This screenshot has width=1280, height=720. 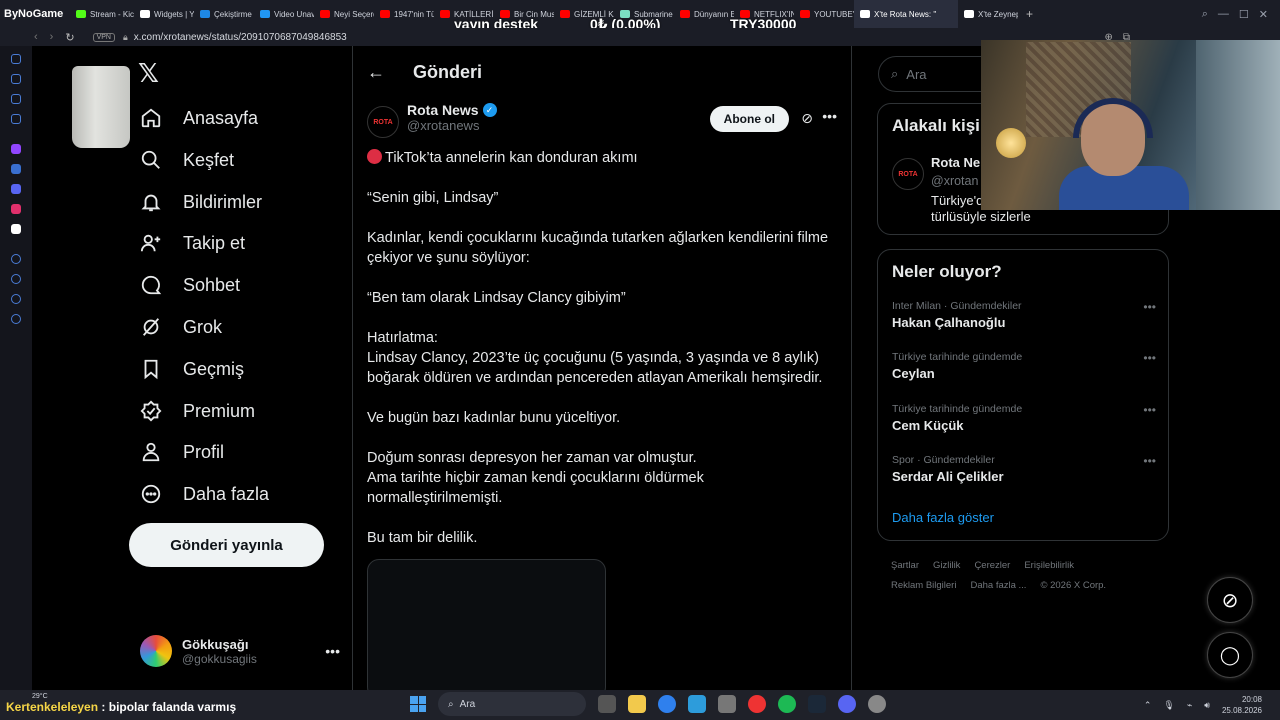 What do you see at coordinates (877, 704) in the screenshot?
I see `settings-icon` at bounding box center [877, 704].